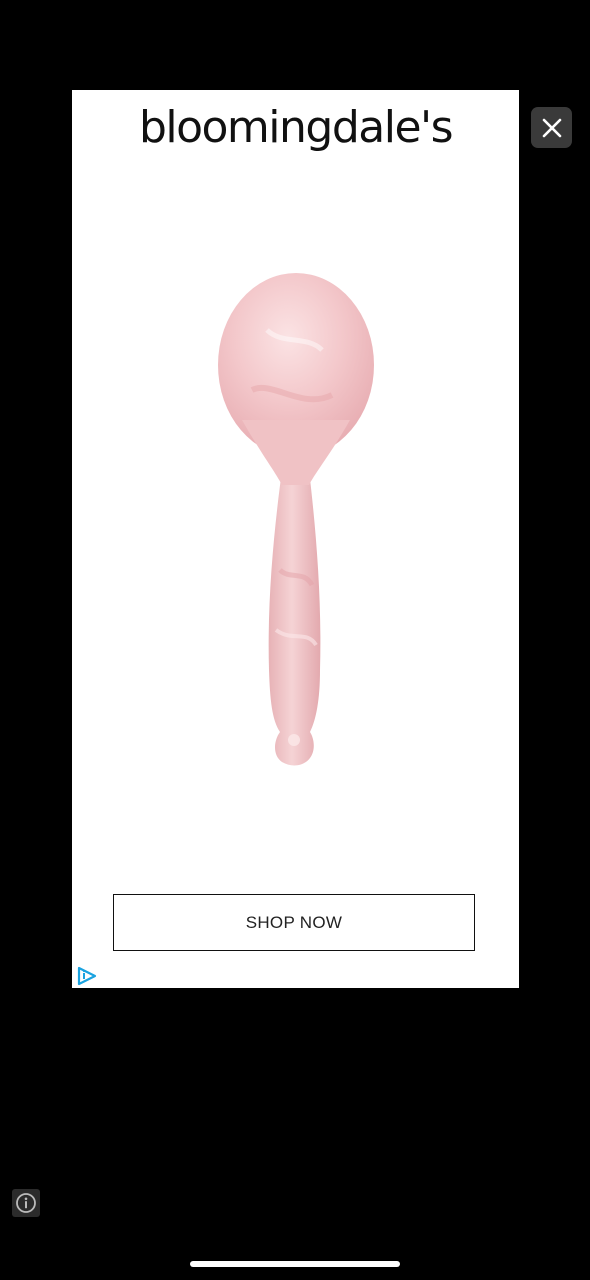 This screenshot has width=590, height=1280. I want to click on shop-now-label: SHOP NOW, so click(294, 922).